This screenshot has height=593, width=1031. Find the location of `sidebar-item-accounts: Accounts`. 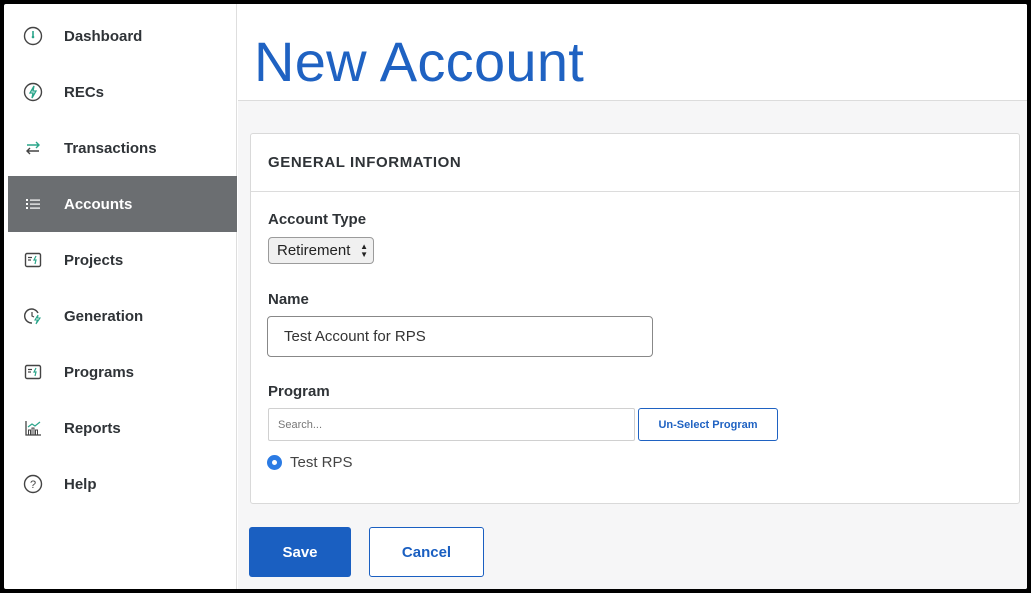

sidebar-item-accounts: Accounts is located at coordinates (122, 204).